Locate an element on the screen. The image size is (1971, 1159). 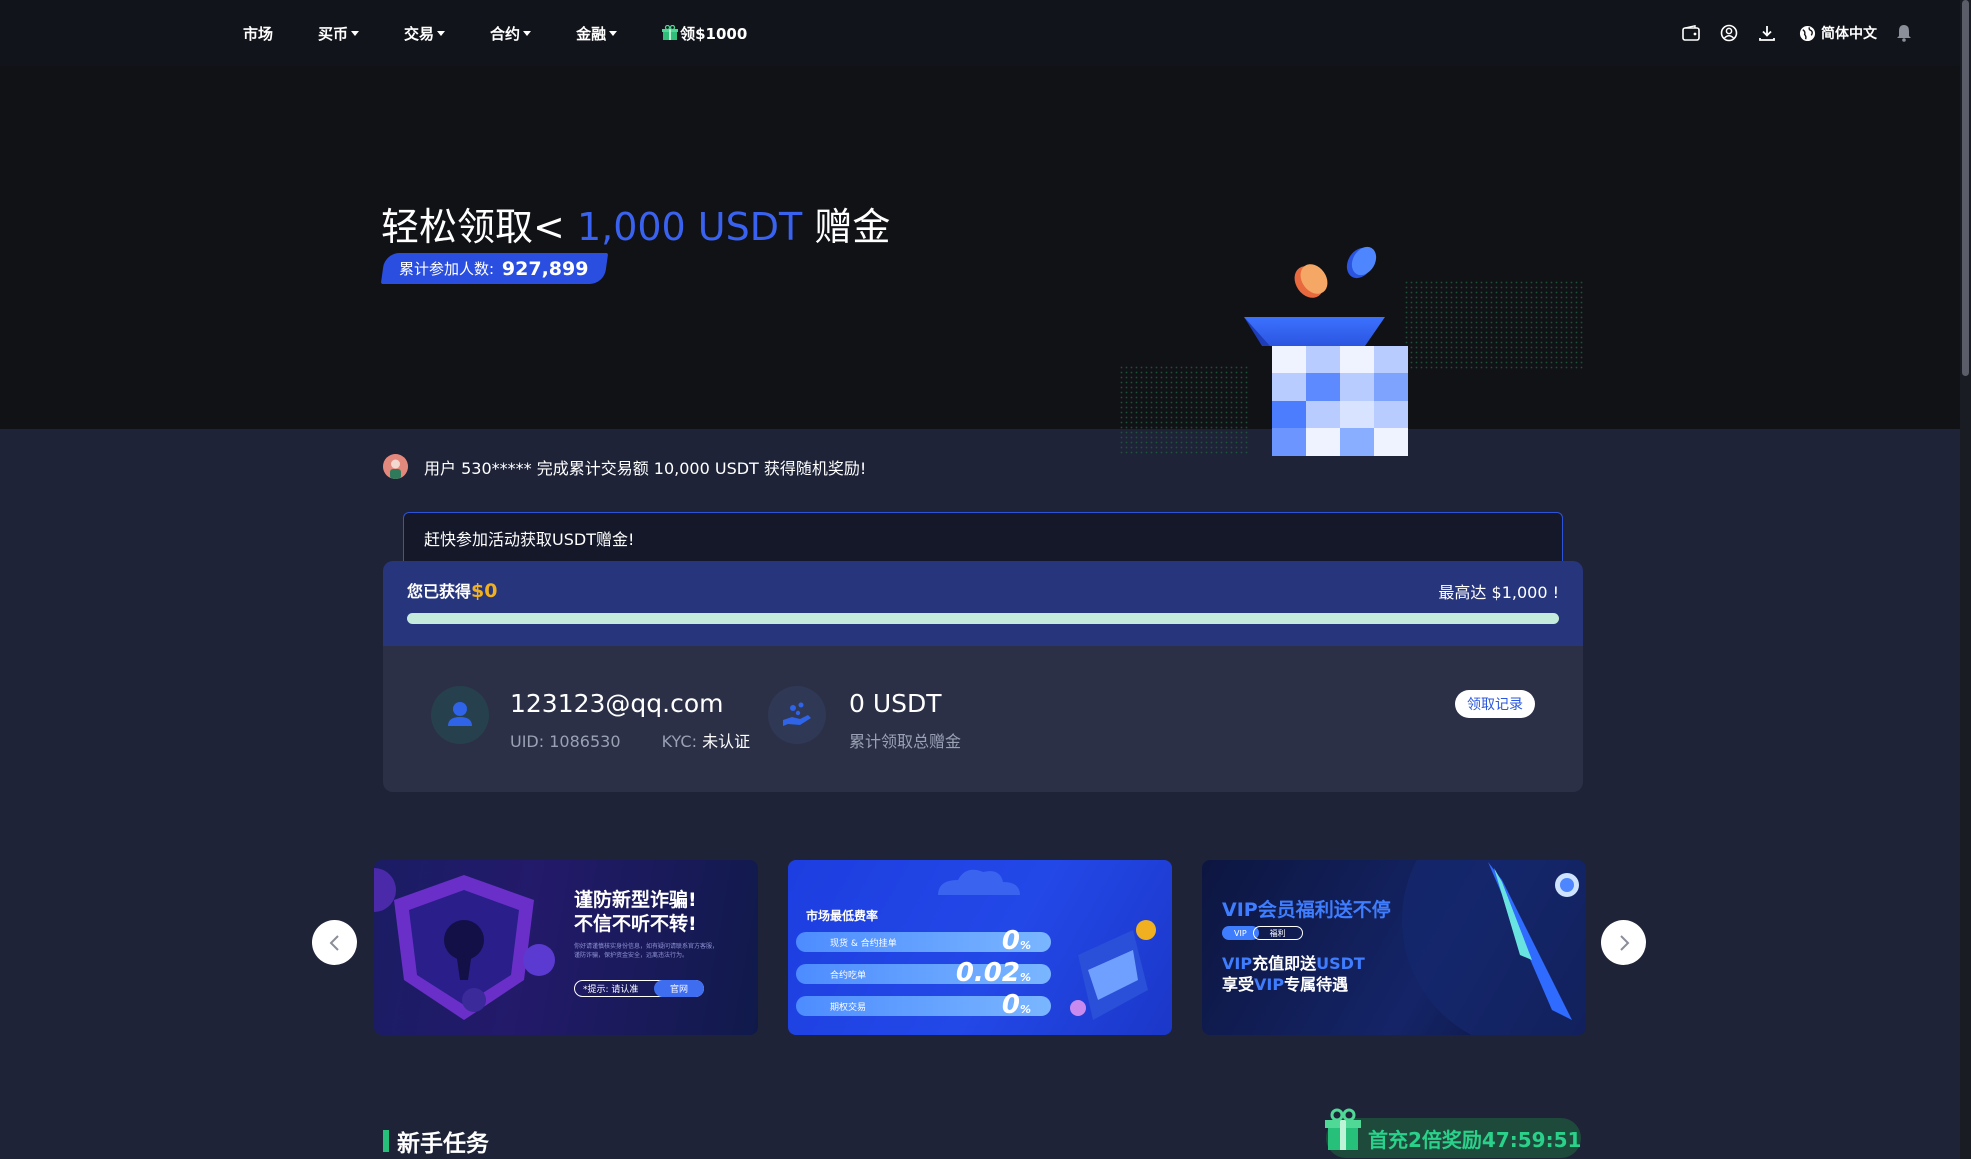
carousel-next-button is located at coordinates (1623, 942).